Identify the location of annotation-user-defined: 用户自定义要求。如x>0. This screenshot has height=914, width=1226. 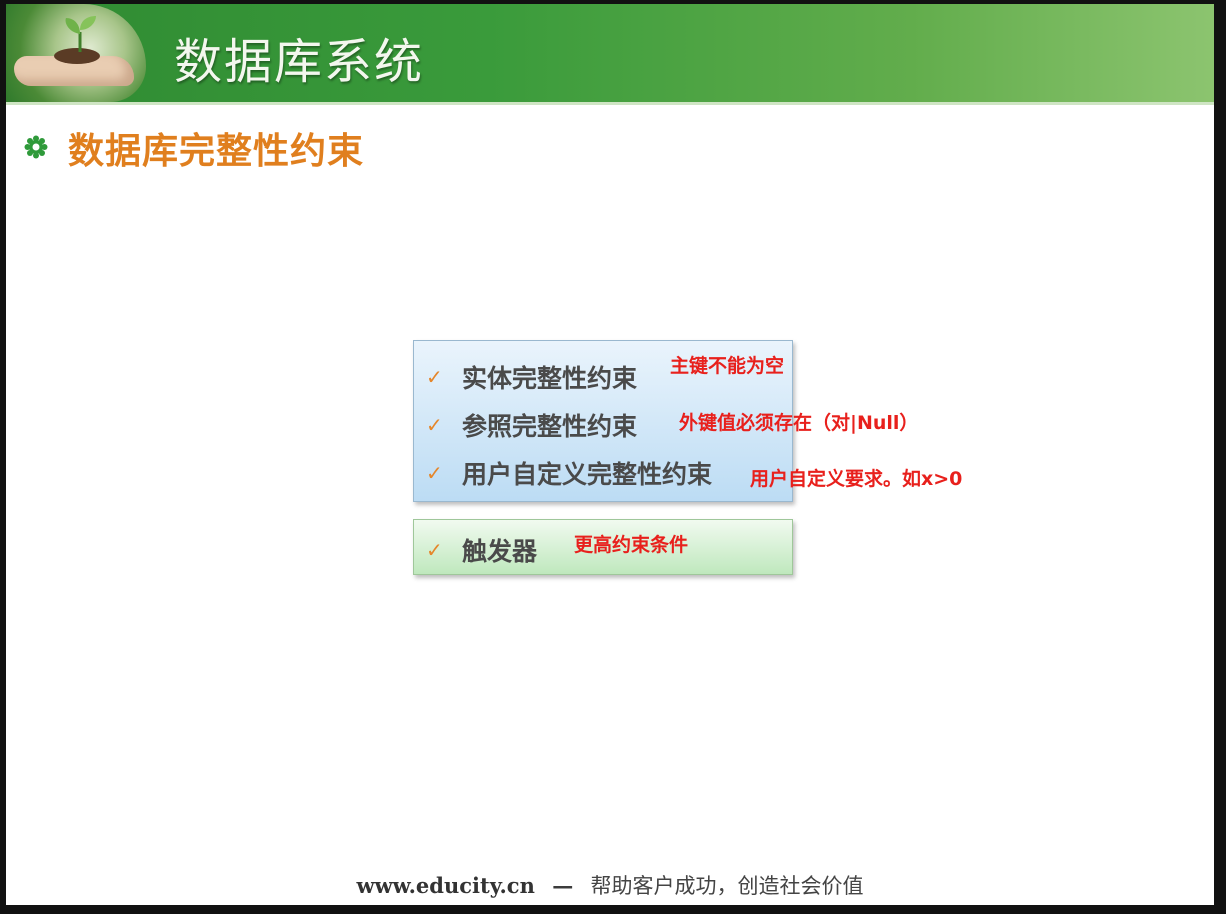
(856, 479).